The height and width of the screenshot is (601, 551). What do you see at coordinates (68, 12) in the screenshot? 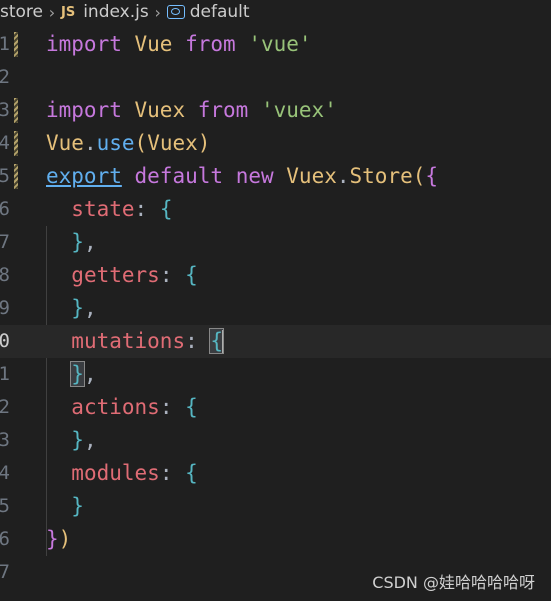
I see `js-file-icon: JS` at bounding box center [68, 12].